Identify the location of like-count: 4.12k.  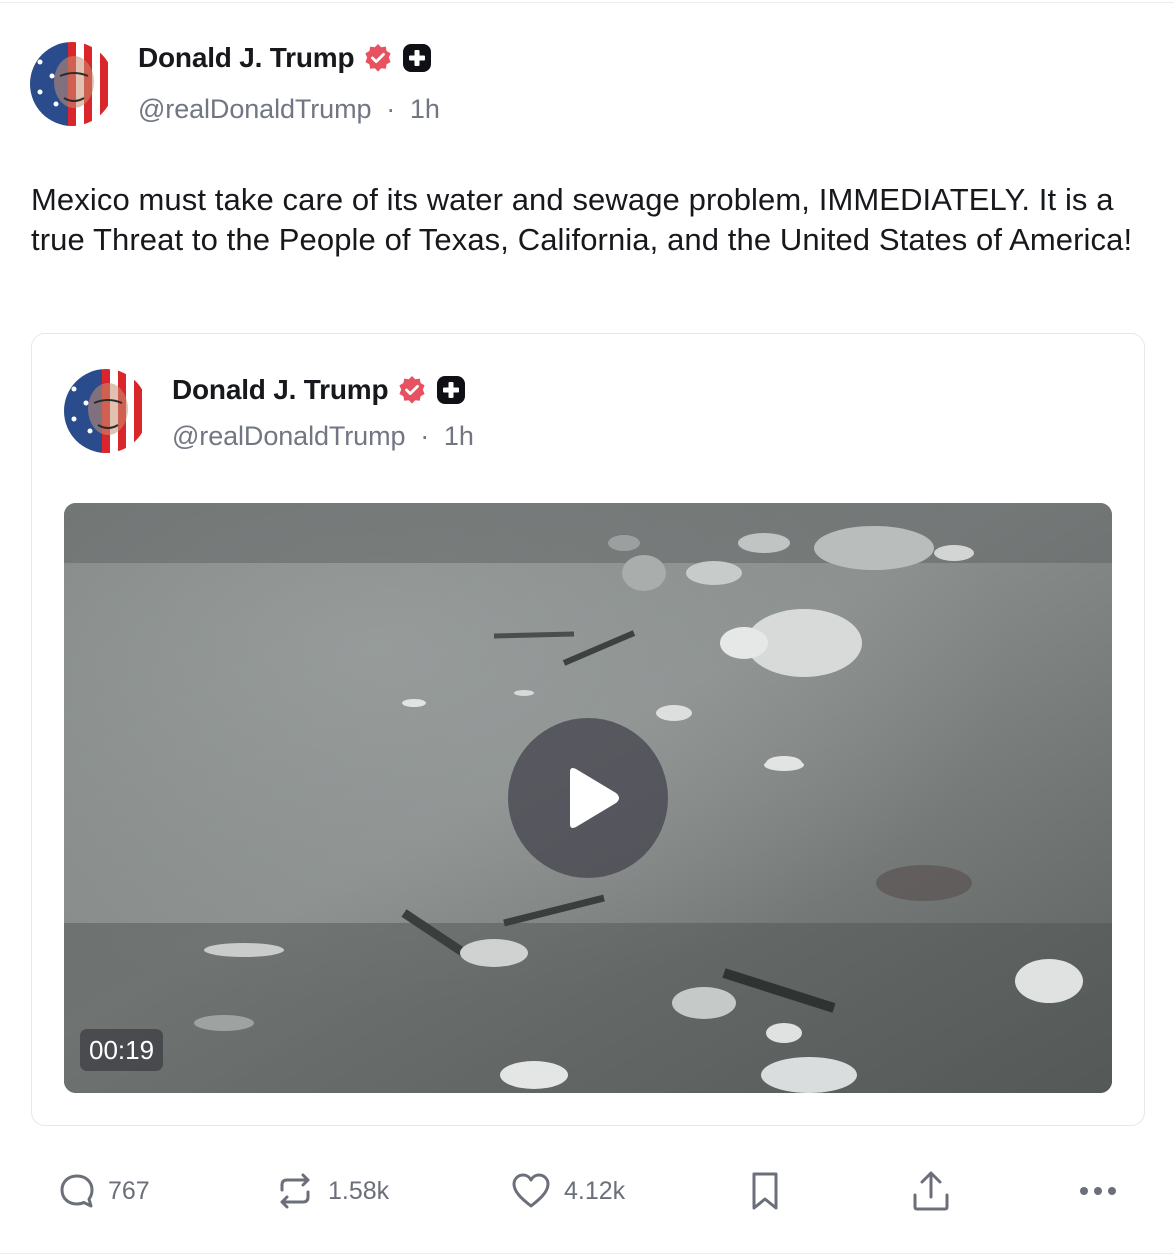
(595, 1190).